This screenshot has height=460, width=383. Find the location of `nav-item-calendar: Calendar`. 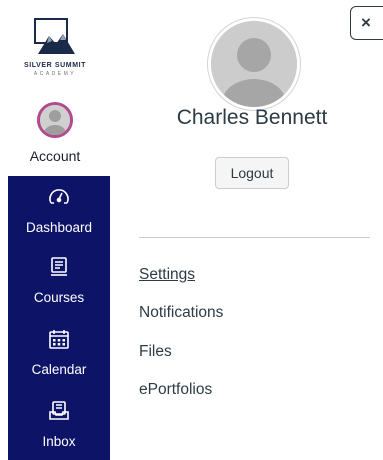

nav-item-calendar: Calendar is located at coordinates (59, 352).